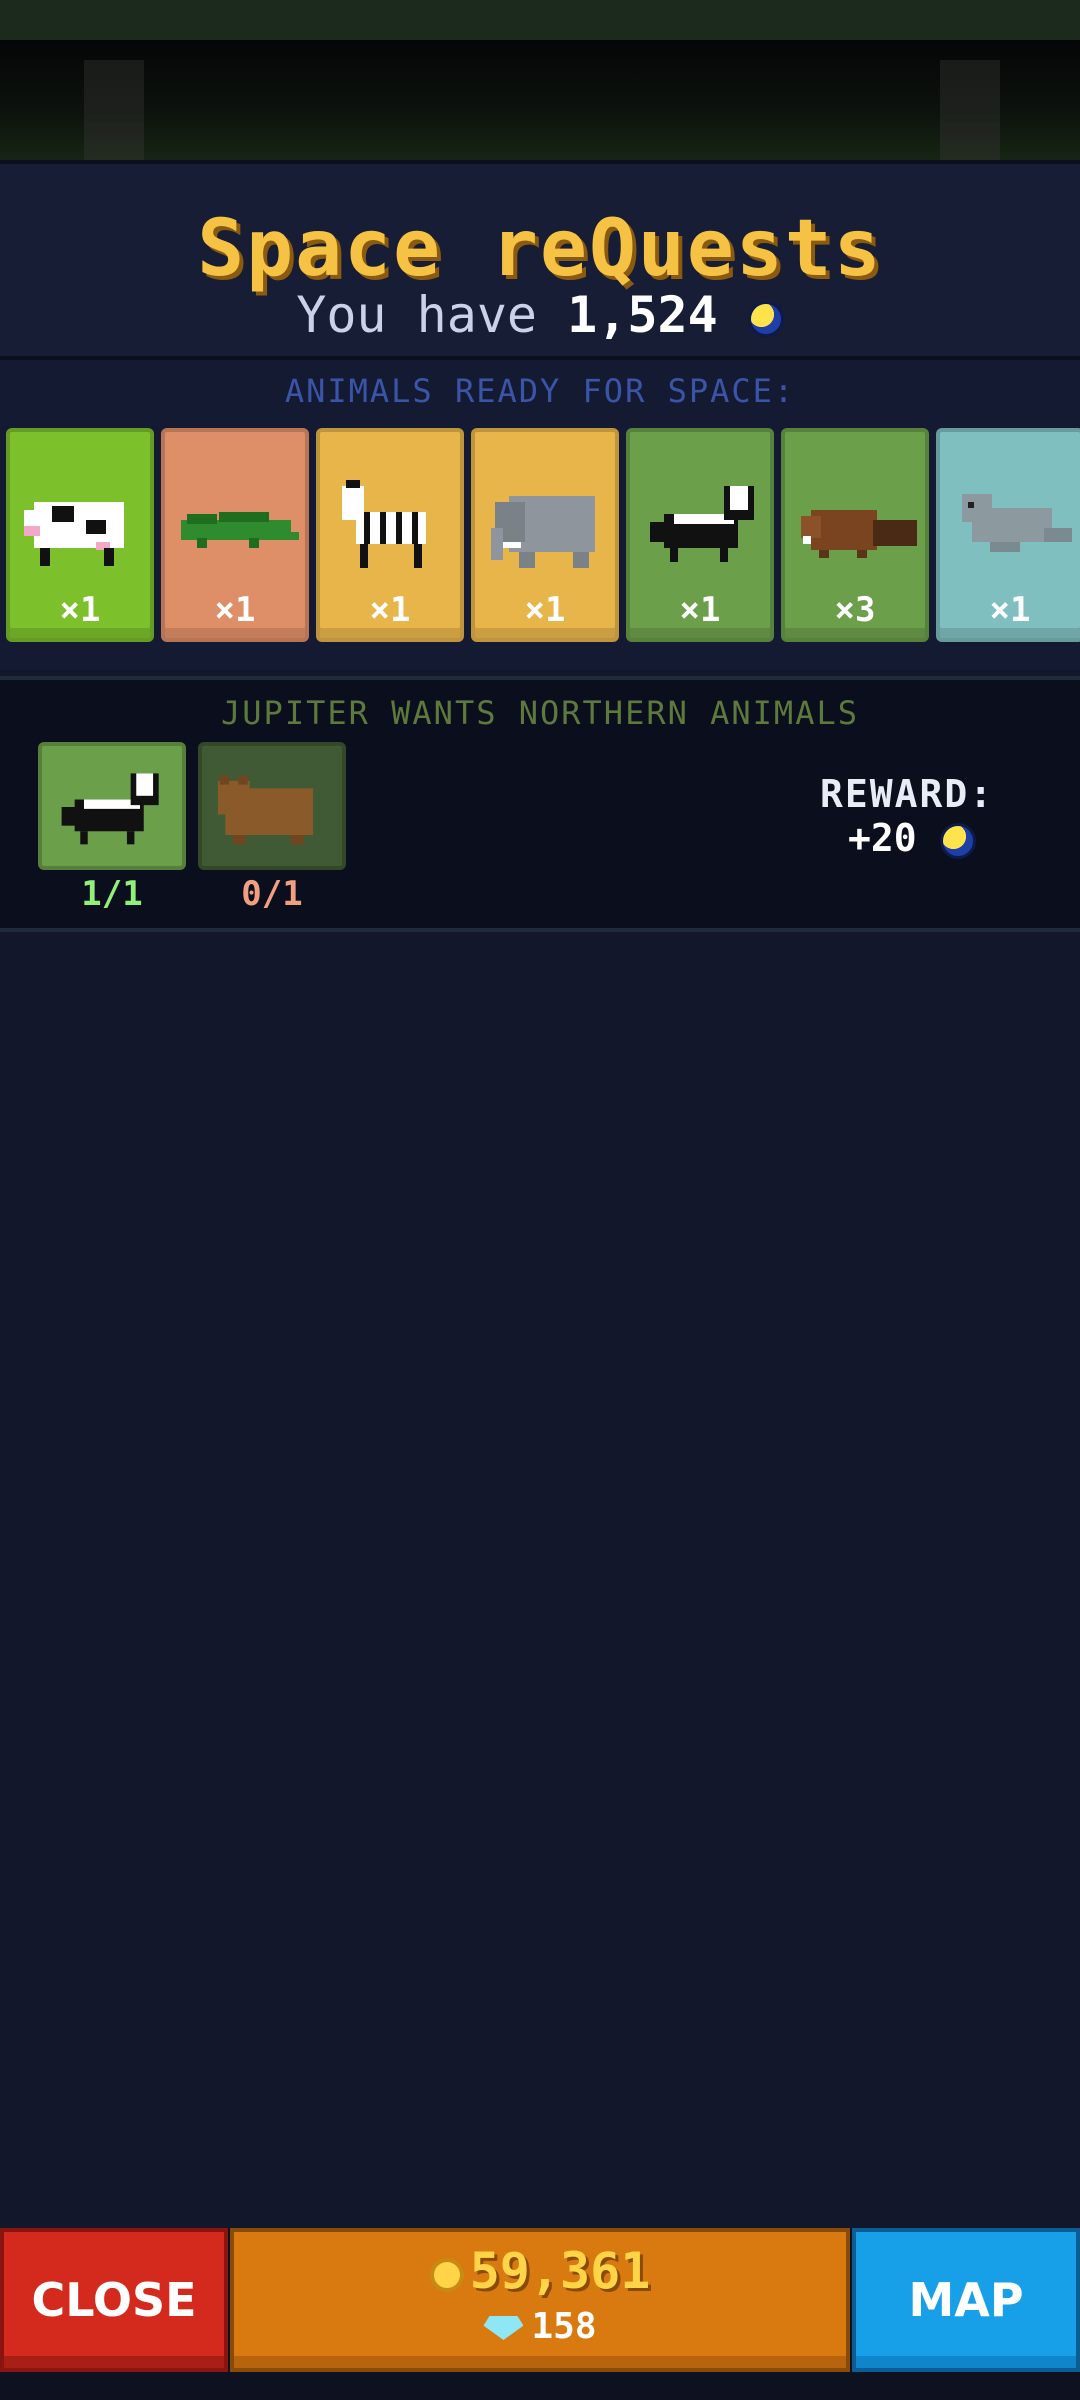  Describe the element at coordinates (564, 2326) in the screenshot. I see `gem-amount: 158` at that location.